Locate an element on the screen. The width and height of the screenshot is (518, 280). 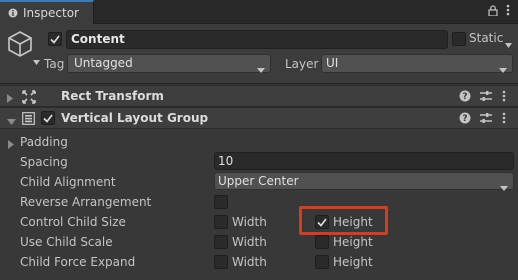
layer-dropdown: UI is located at coordinates (417, 63).